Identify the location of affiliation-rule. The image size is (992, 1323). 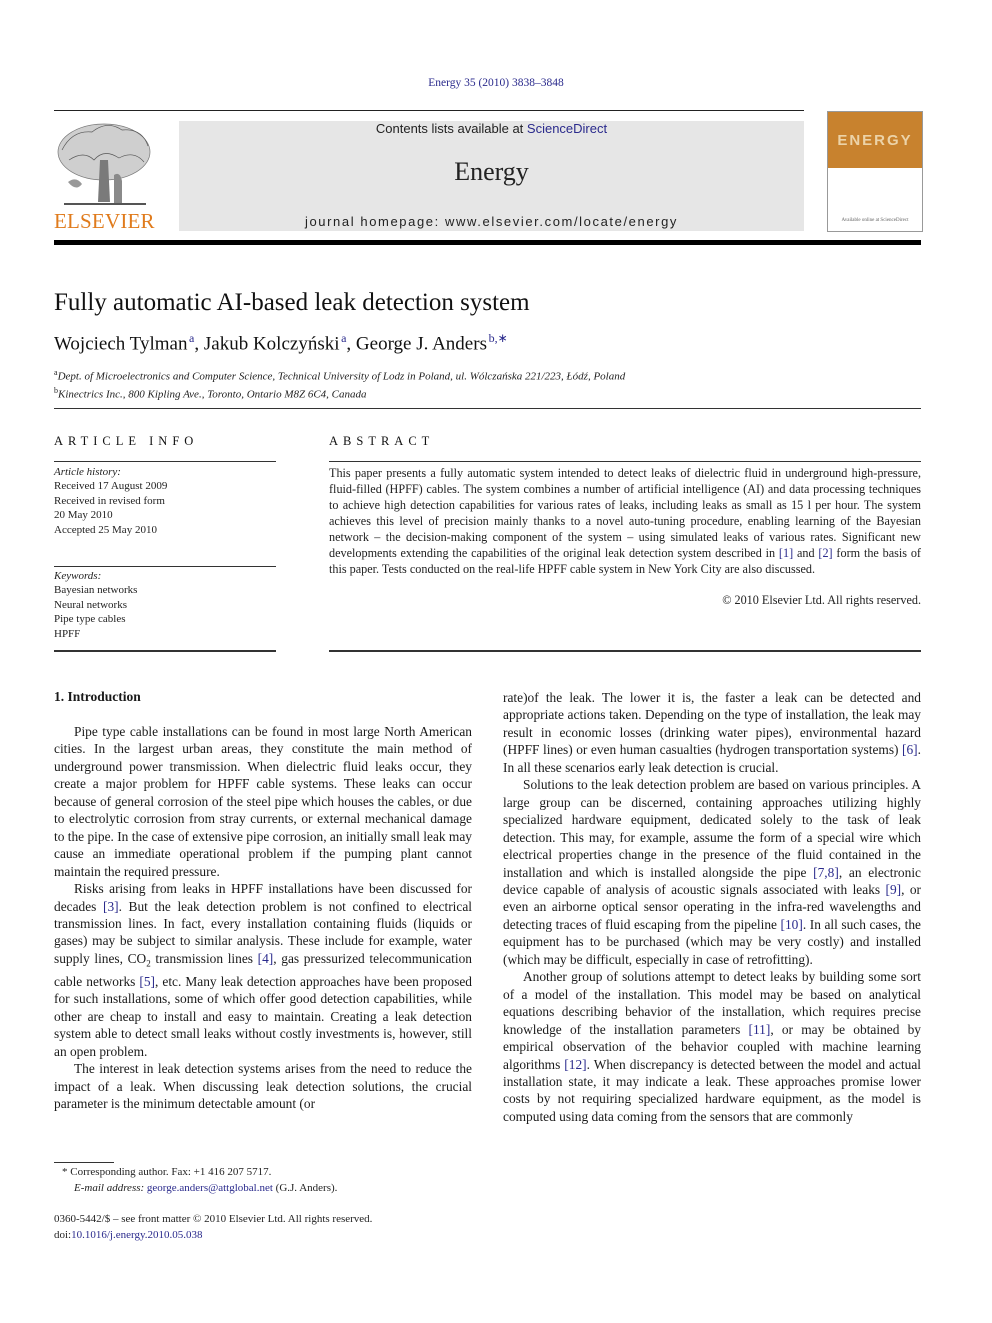
(487, 408).